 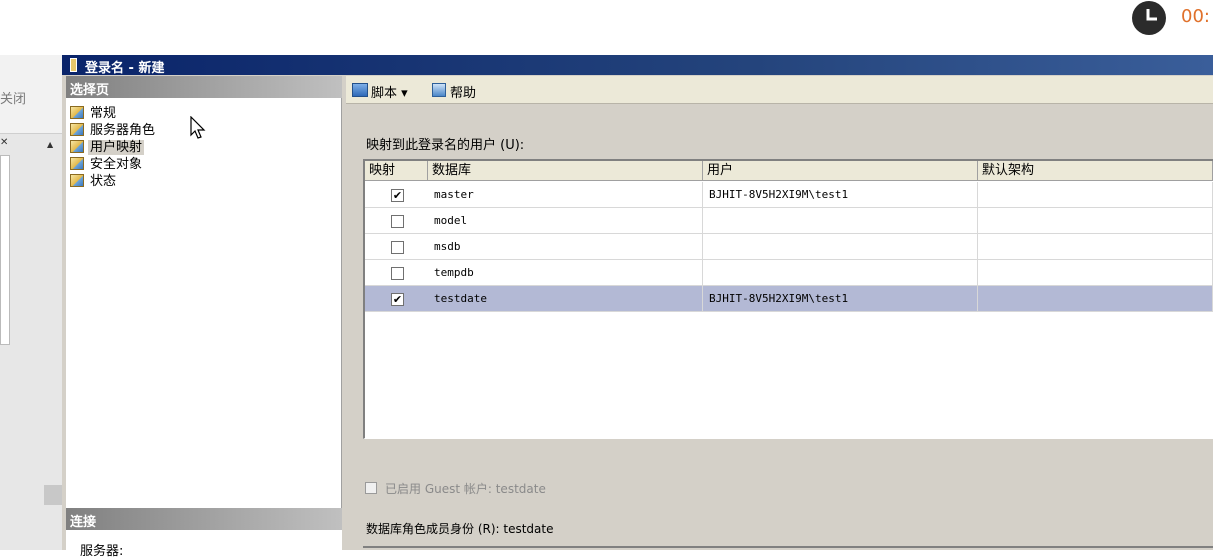 I want to click on guest-checkbox, so click(x=371, y=488).